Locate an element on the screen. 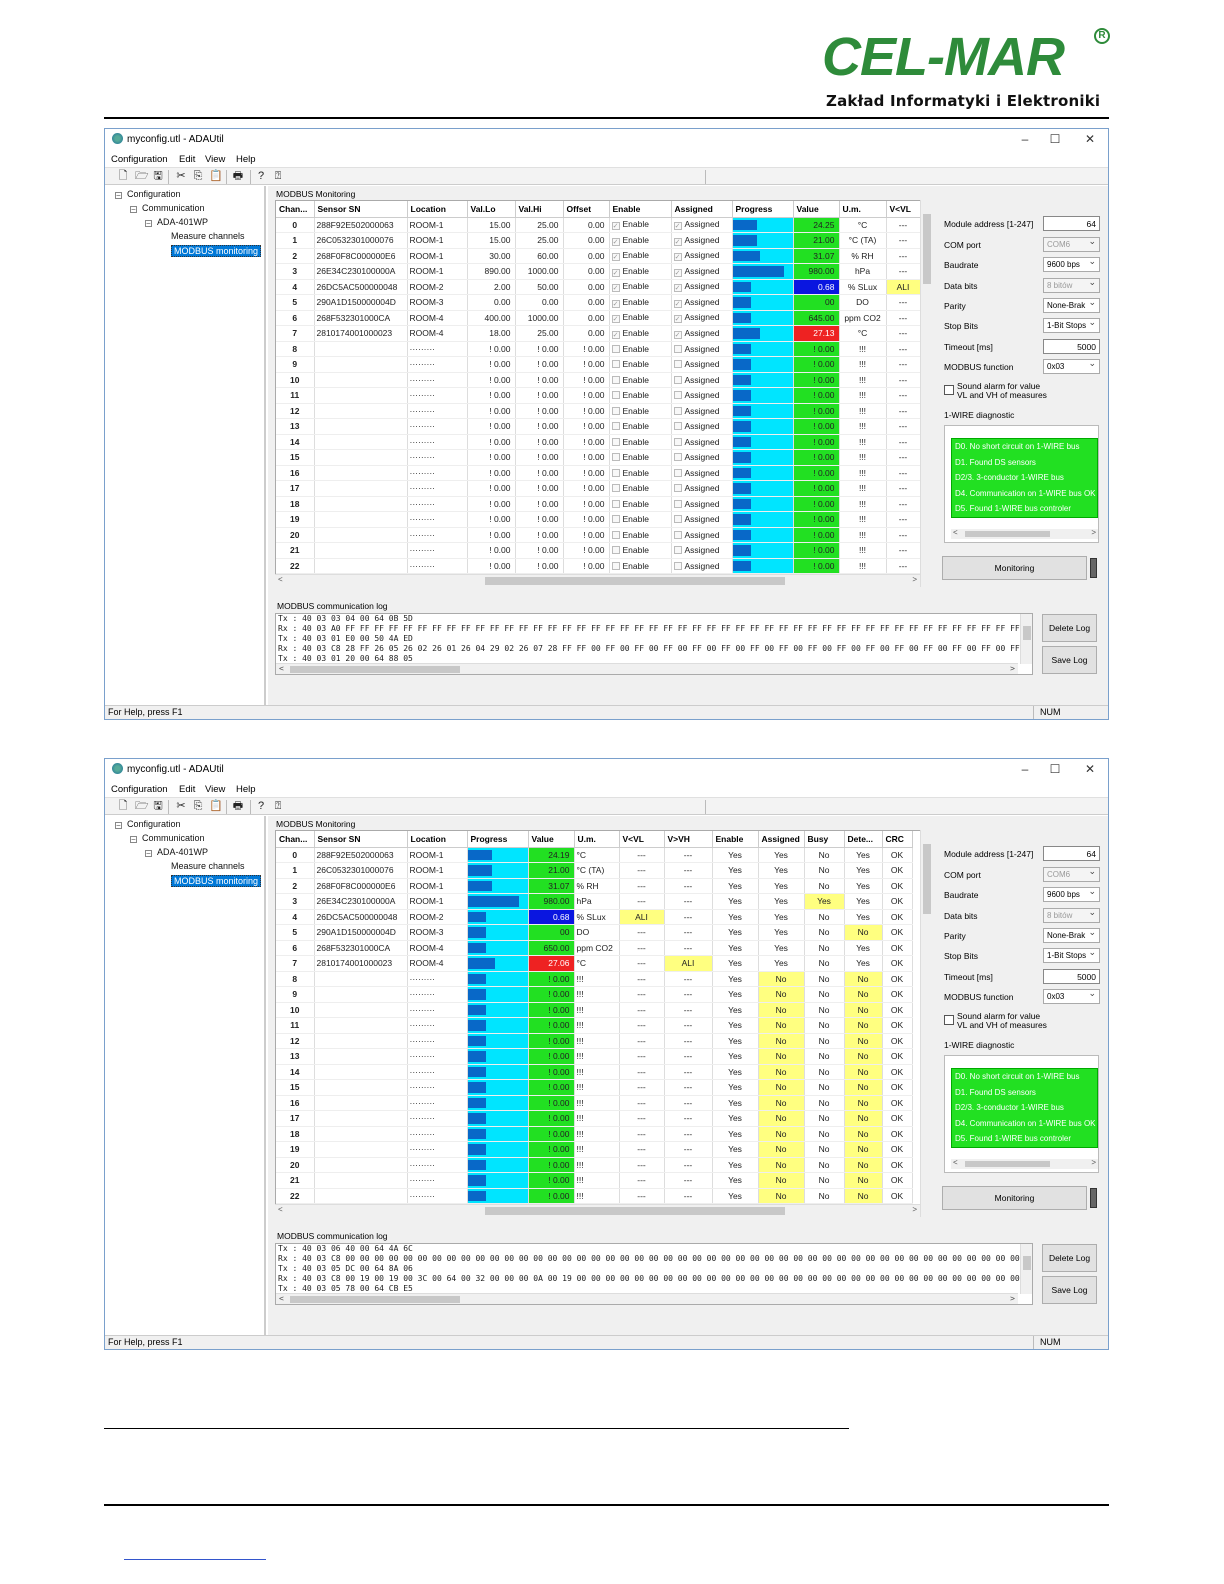 The image size is (1224, 1584). log-vertical-scrollbar is located at coordinates (1026, 639).